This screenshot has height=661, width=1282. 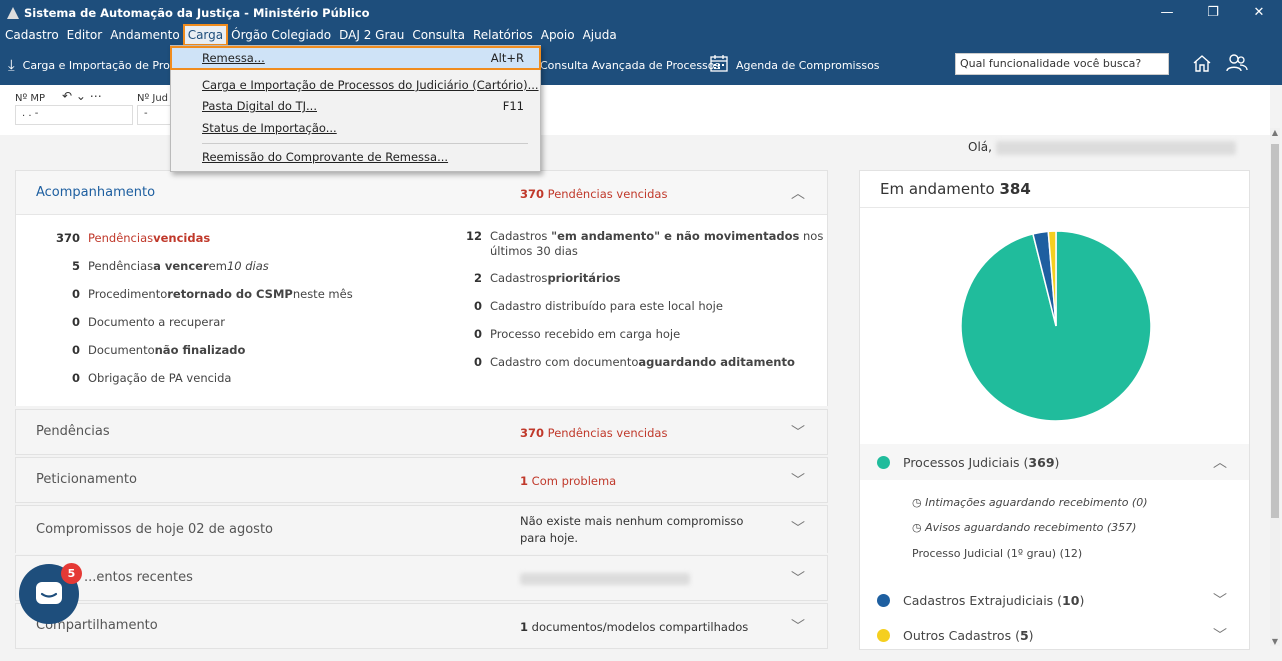 What do you see at coordinates (74, 115) in the screenshot?
I see `nmp-field: . . -` at bounding box center [74, 115].